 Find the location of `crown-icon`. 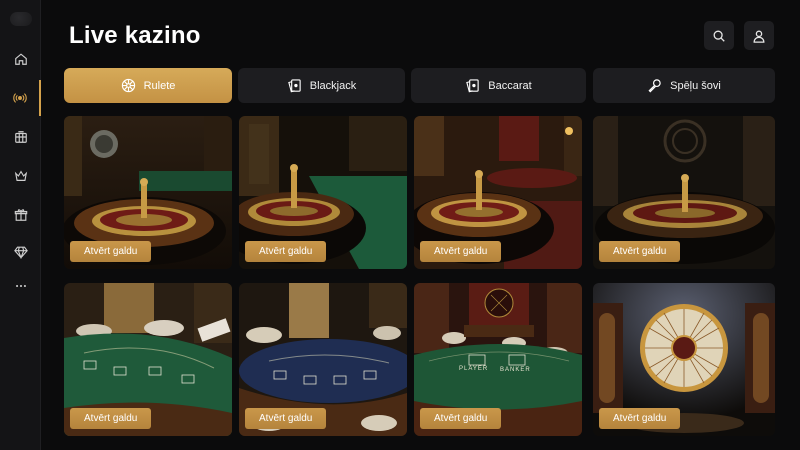

crown-icon is located at coordinates (20, 175).